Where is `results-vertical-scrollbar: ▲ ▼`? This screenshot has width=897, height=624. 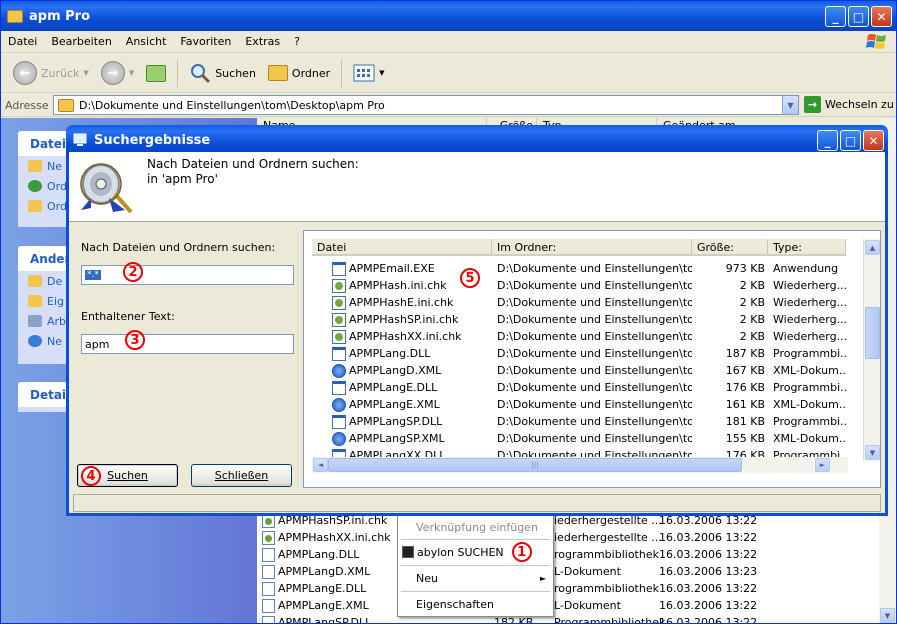
results-vertical-scrollbar: ▲ ▼ is located at coordinates (871, 350).